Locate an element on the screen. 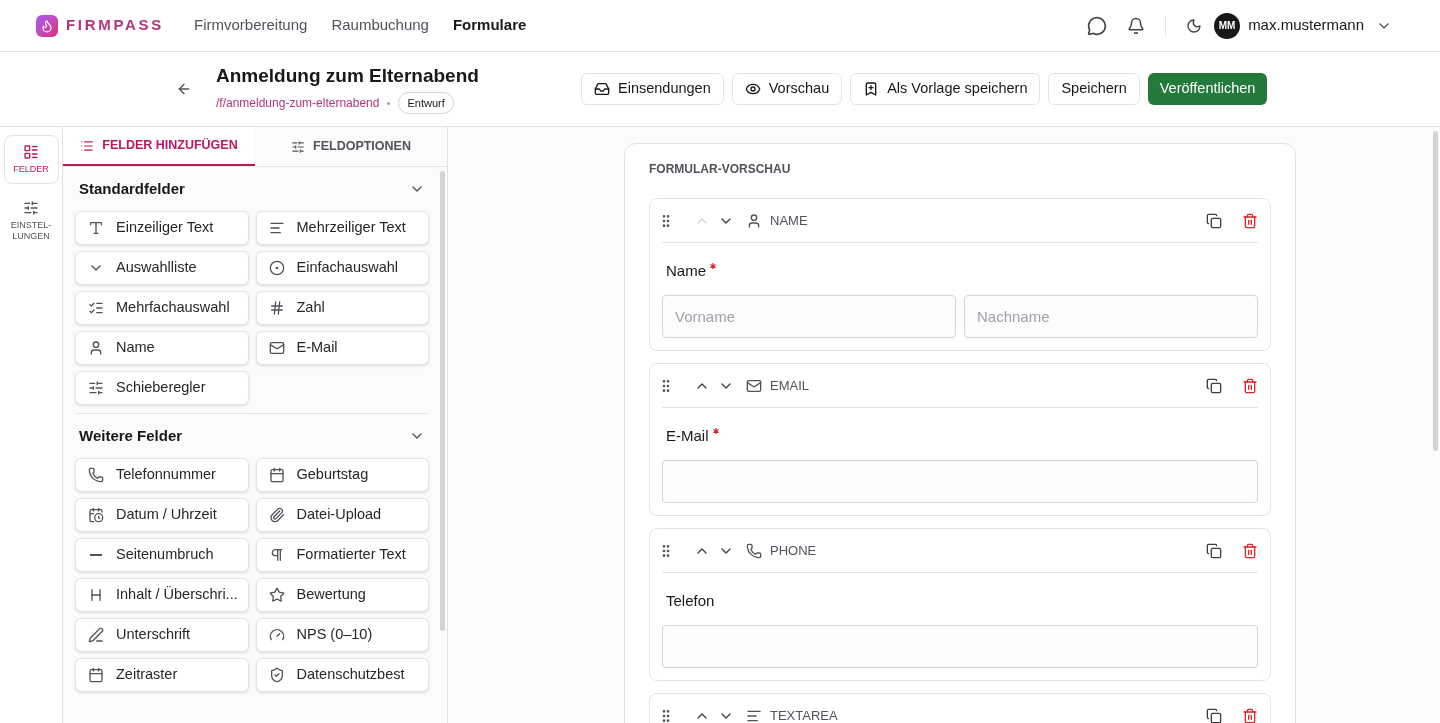  calendar-clock-icon is located at coordinates (96, 515).